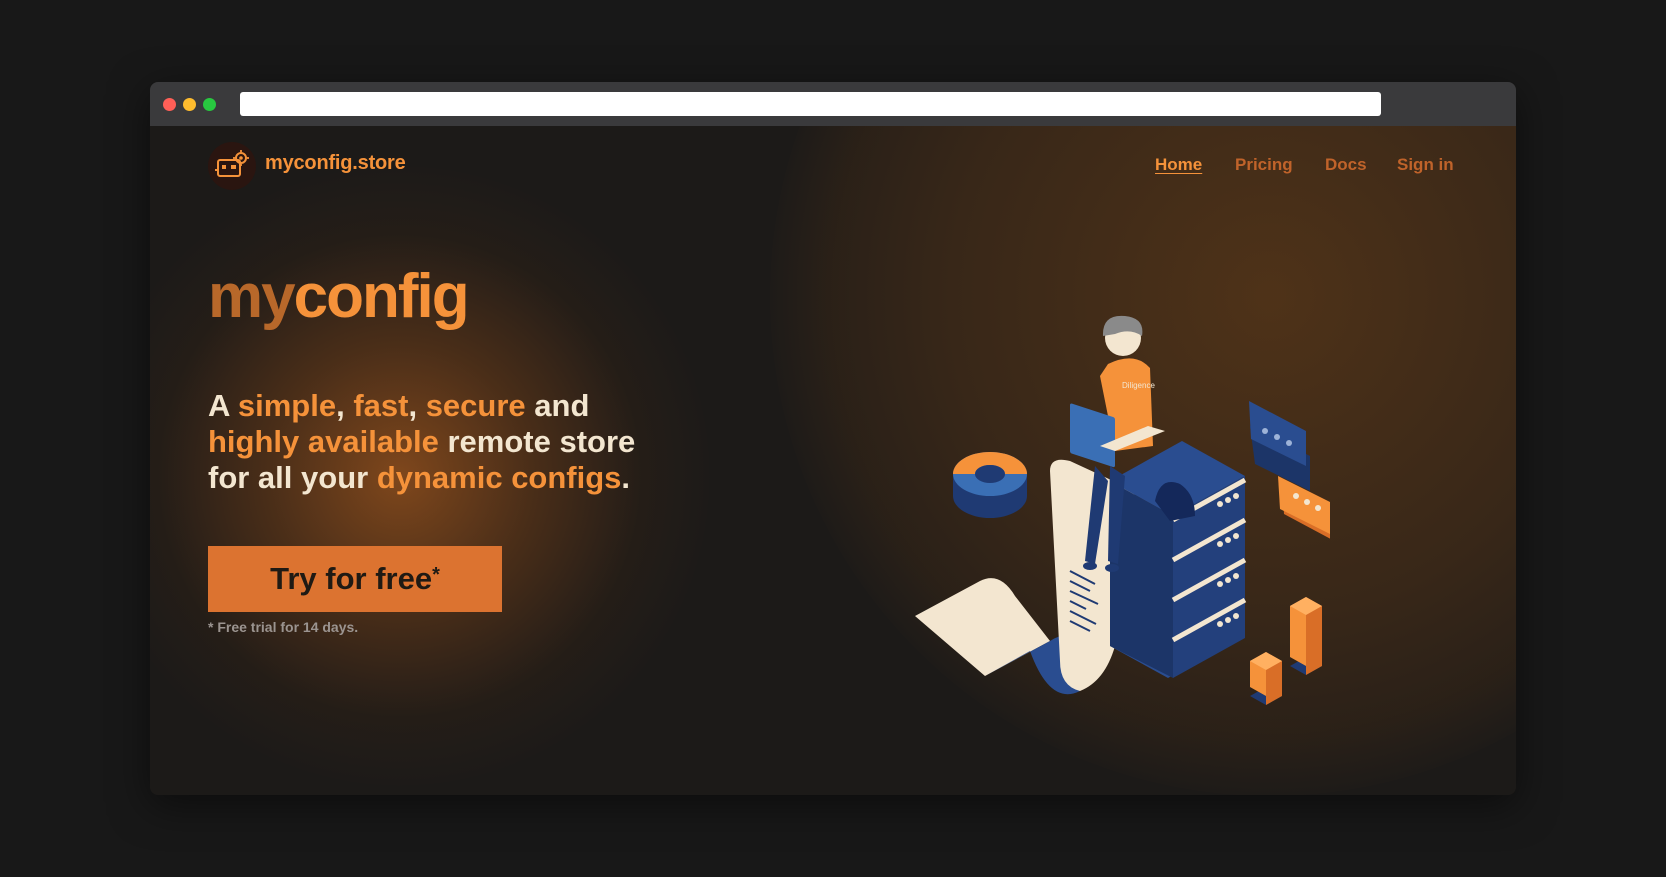 The image size is (1666, 877). I want to click on bar-columns-icon, so click(1286, 651).